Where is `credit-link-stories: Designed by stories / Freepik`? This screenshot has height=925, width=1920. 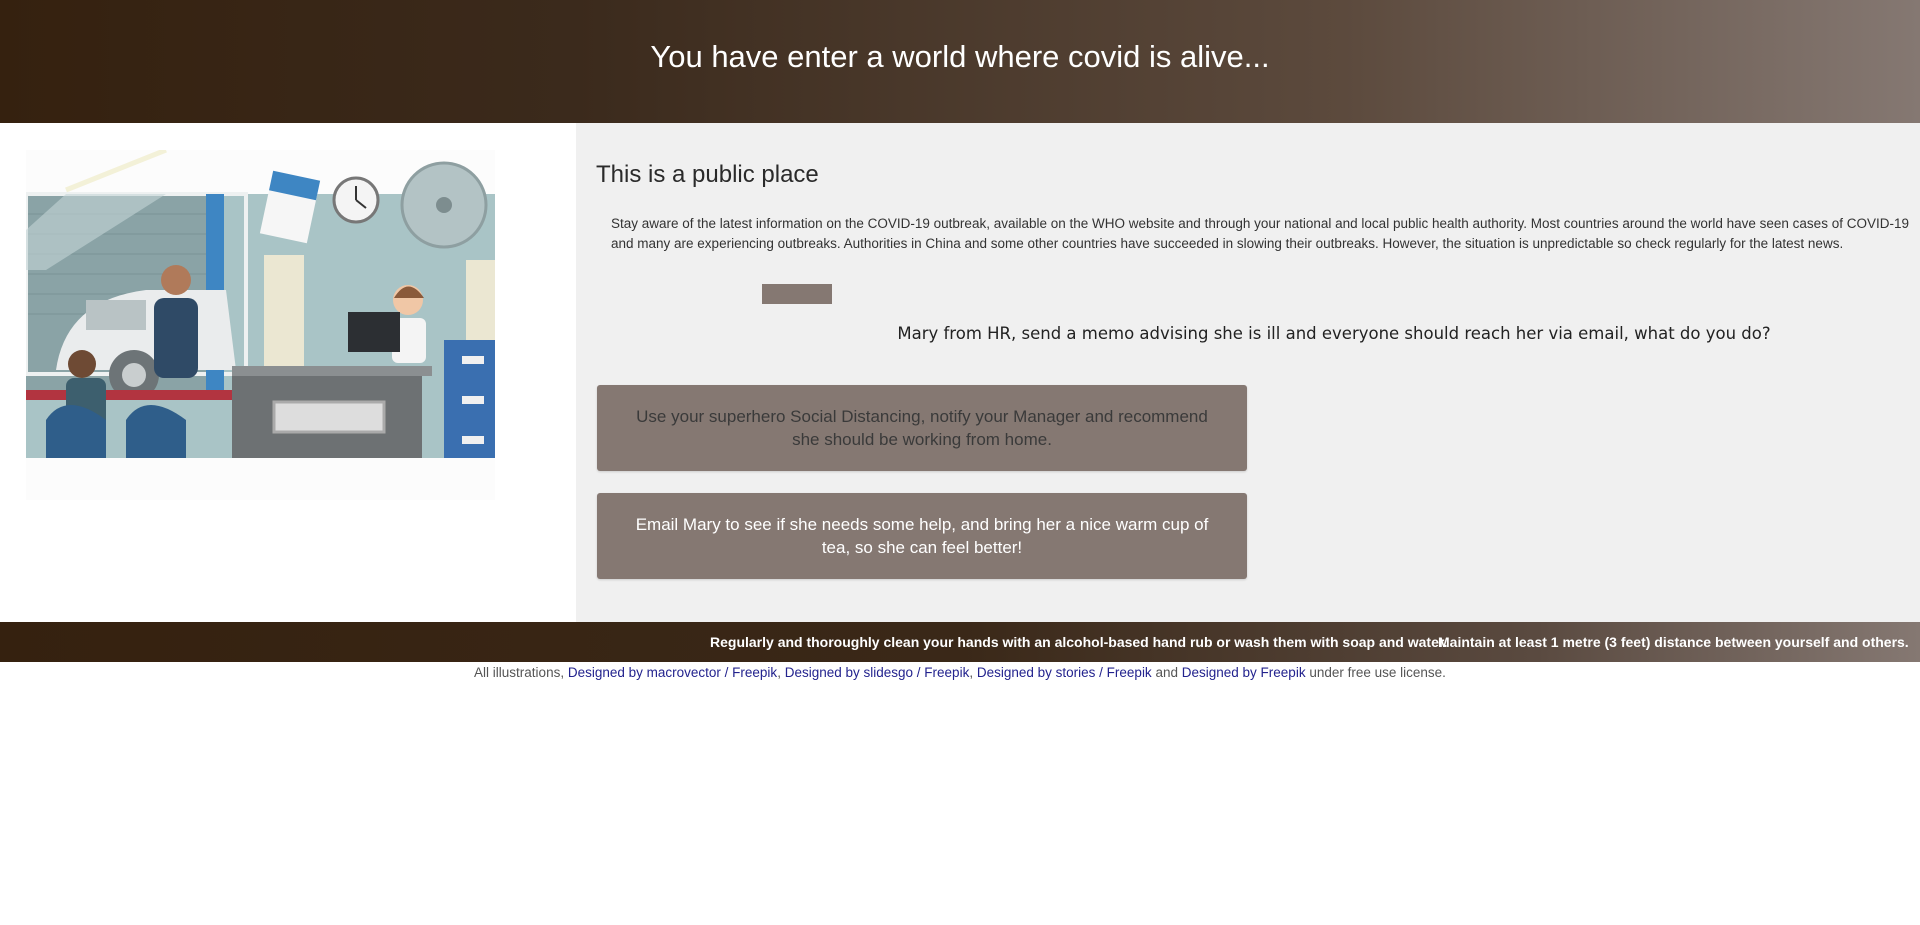
credit-link-stories: Designed by stories / Freepik is located at coordinates (1064, 672).